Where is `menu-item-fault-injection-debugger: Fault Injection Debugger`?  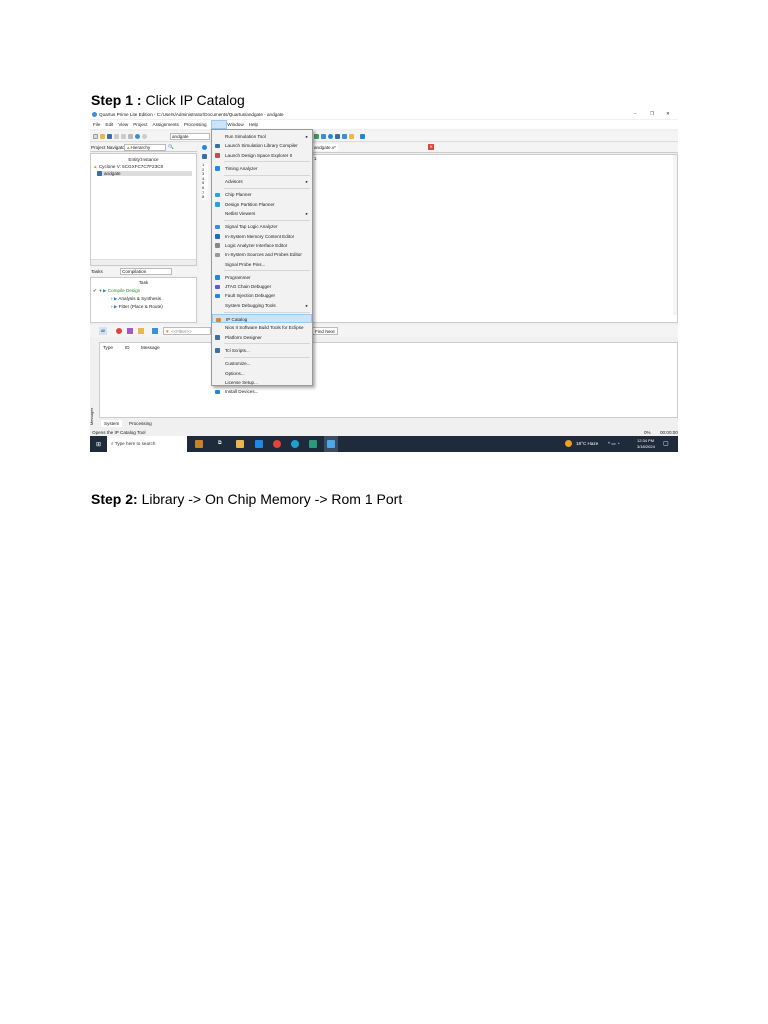
menu-item-fault-injection-debugger: Fault Injection Debugger is located at coordinates (262, 295).